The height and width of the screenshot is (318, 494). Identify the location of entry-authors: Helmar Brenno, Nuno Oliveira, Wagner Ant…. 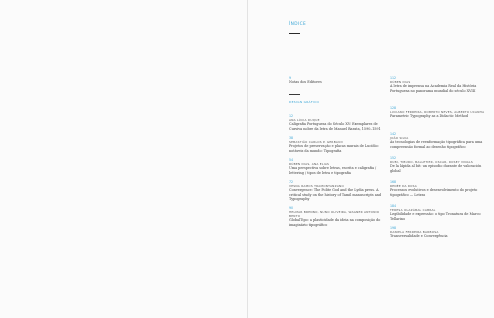
(334, 214).